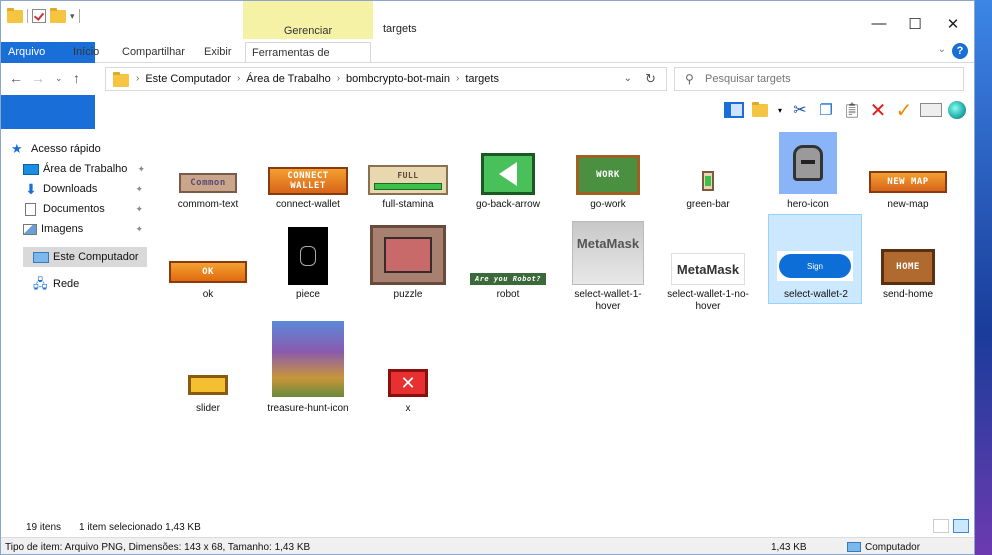  Describe the element at coordinates (942, 49) in the screenshot. I see `chevron-down-icon: ⌄` at that location.